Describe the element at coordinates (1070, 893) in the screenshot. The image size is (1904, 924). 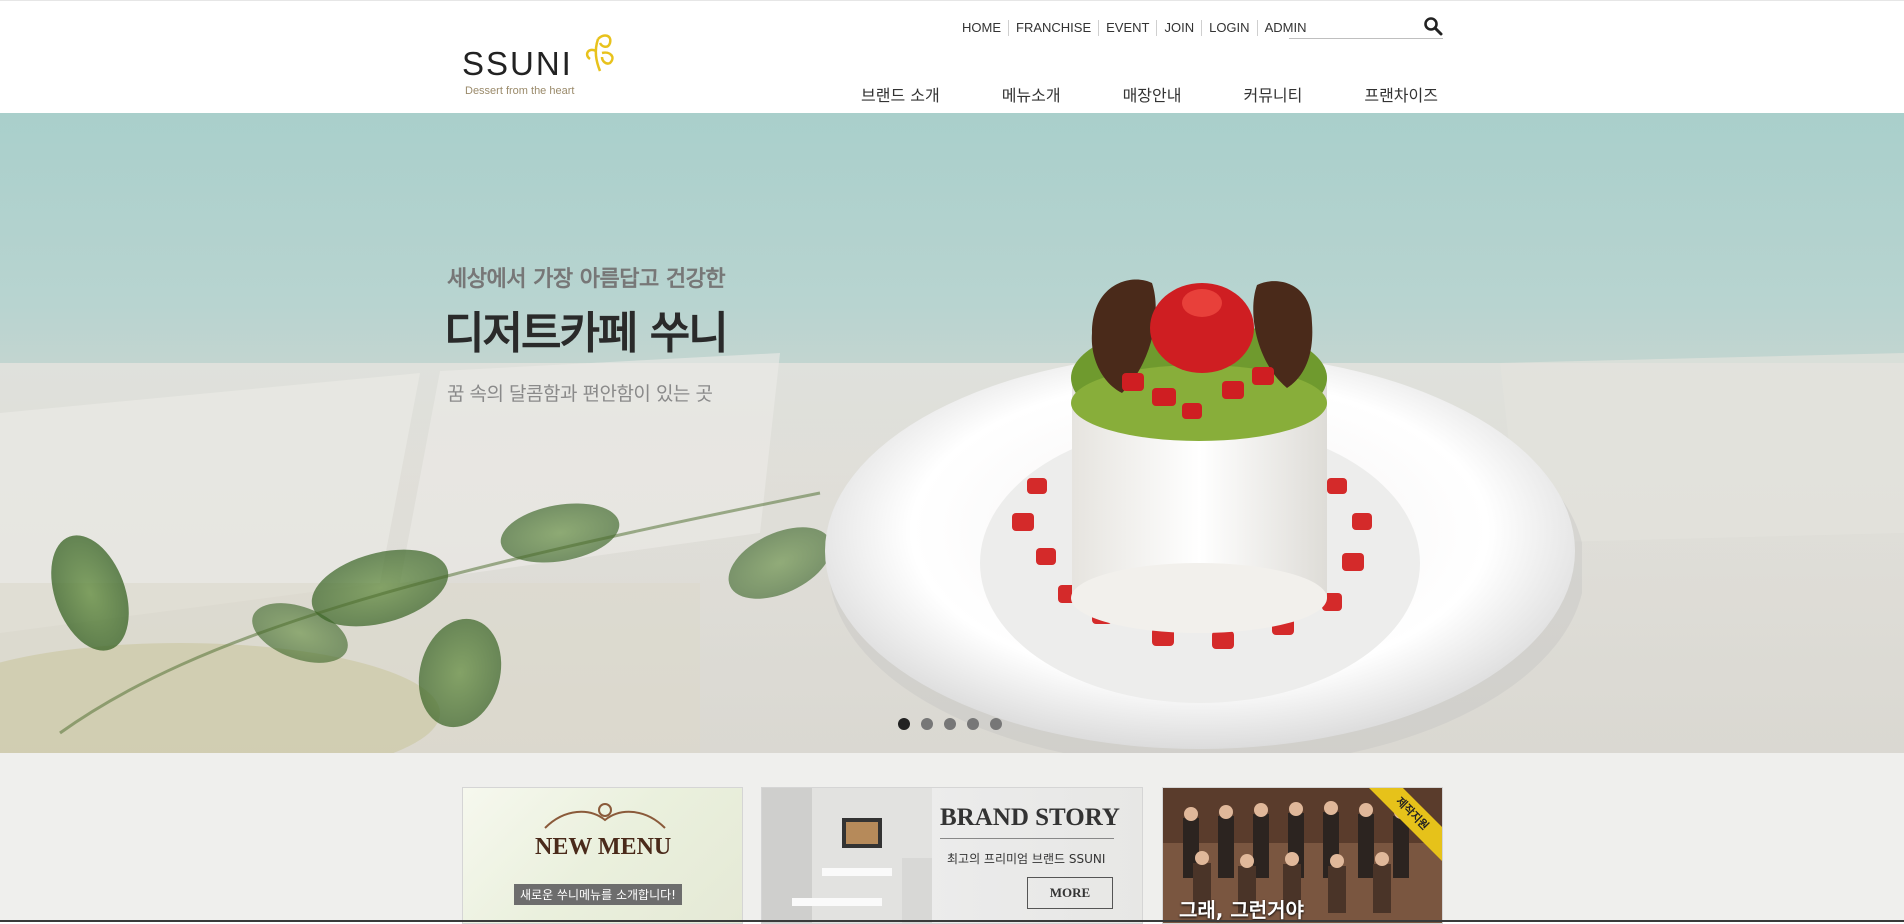
I see `more-button: MORE` at that location.